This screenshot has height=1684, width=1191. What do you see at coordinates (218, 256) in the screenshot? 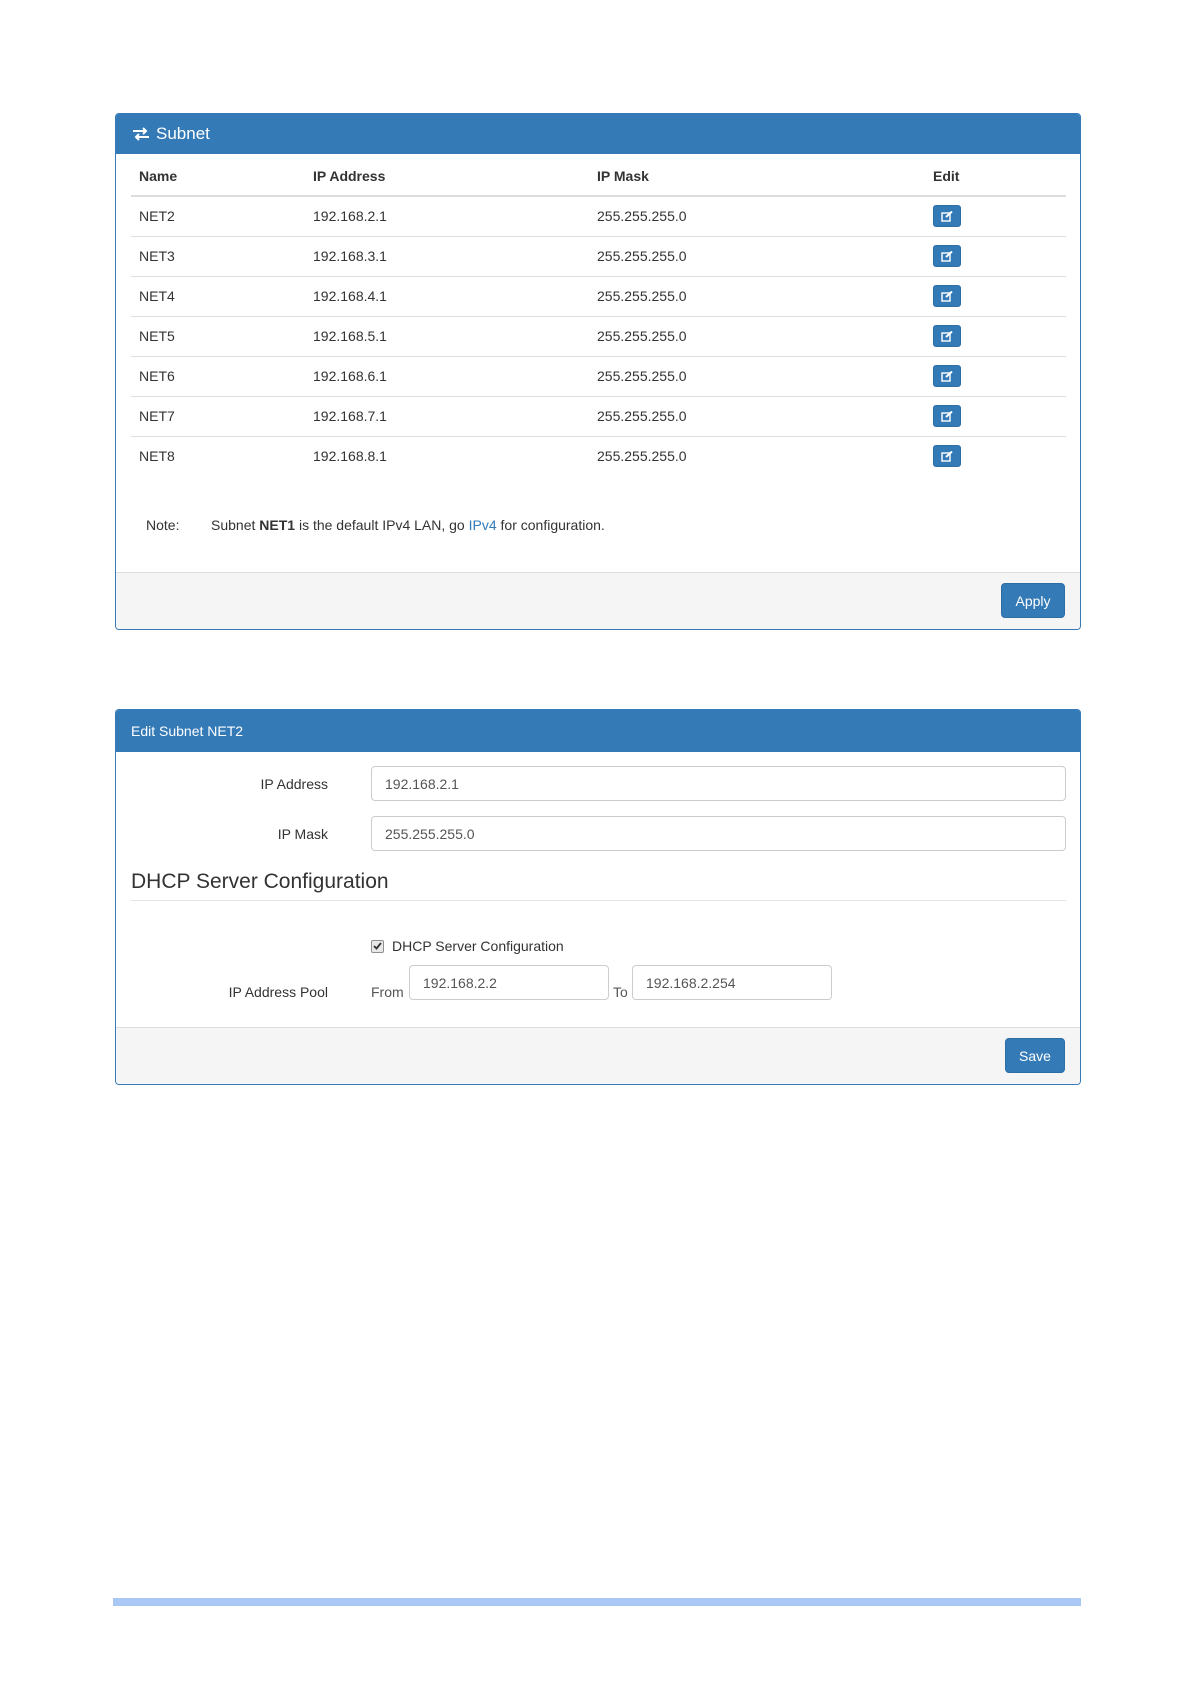
I see `cell-name: NET3` at bounding box center [218, 256].